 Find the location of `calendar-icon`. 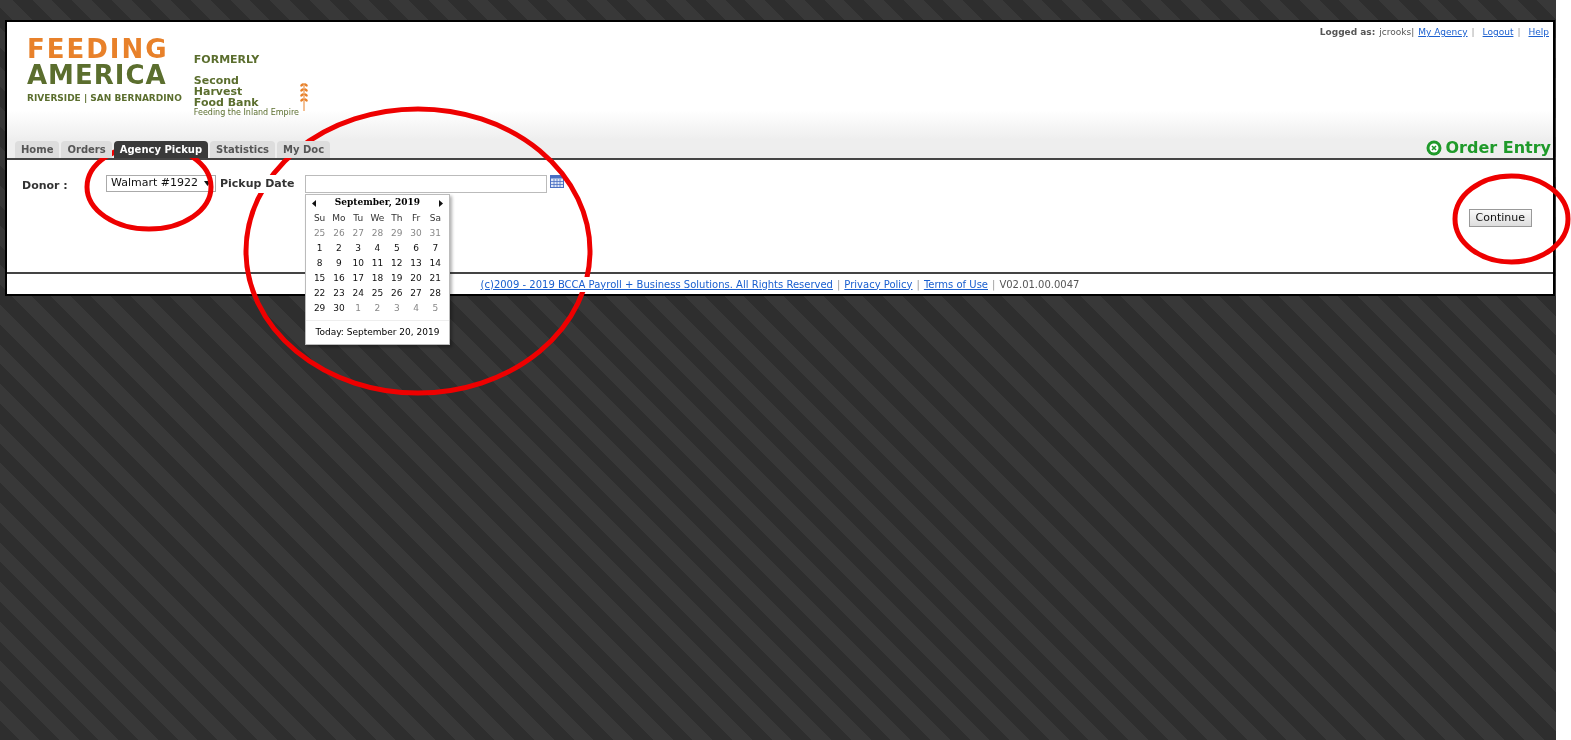

calendar-icon is located at coordinates (556, 181).